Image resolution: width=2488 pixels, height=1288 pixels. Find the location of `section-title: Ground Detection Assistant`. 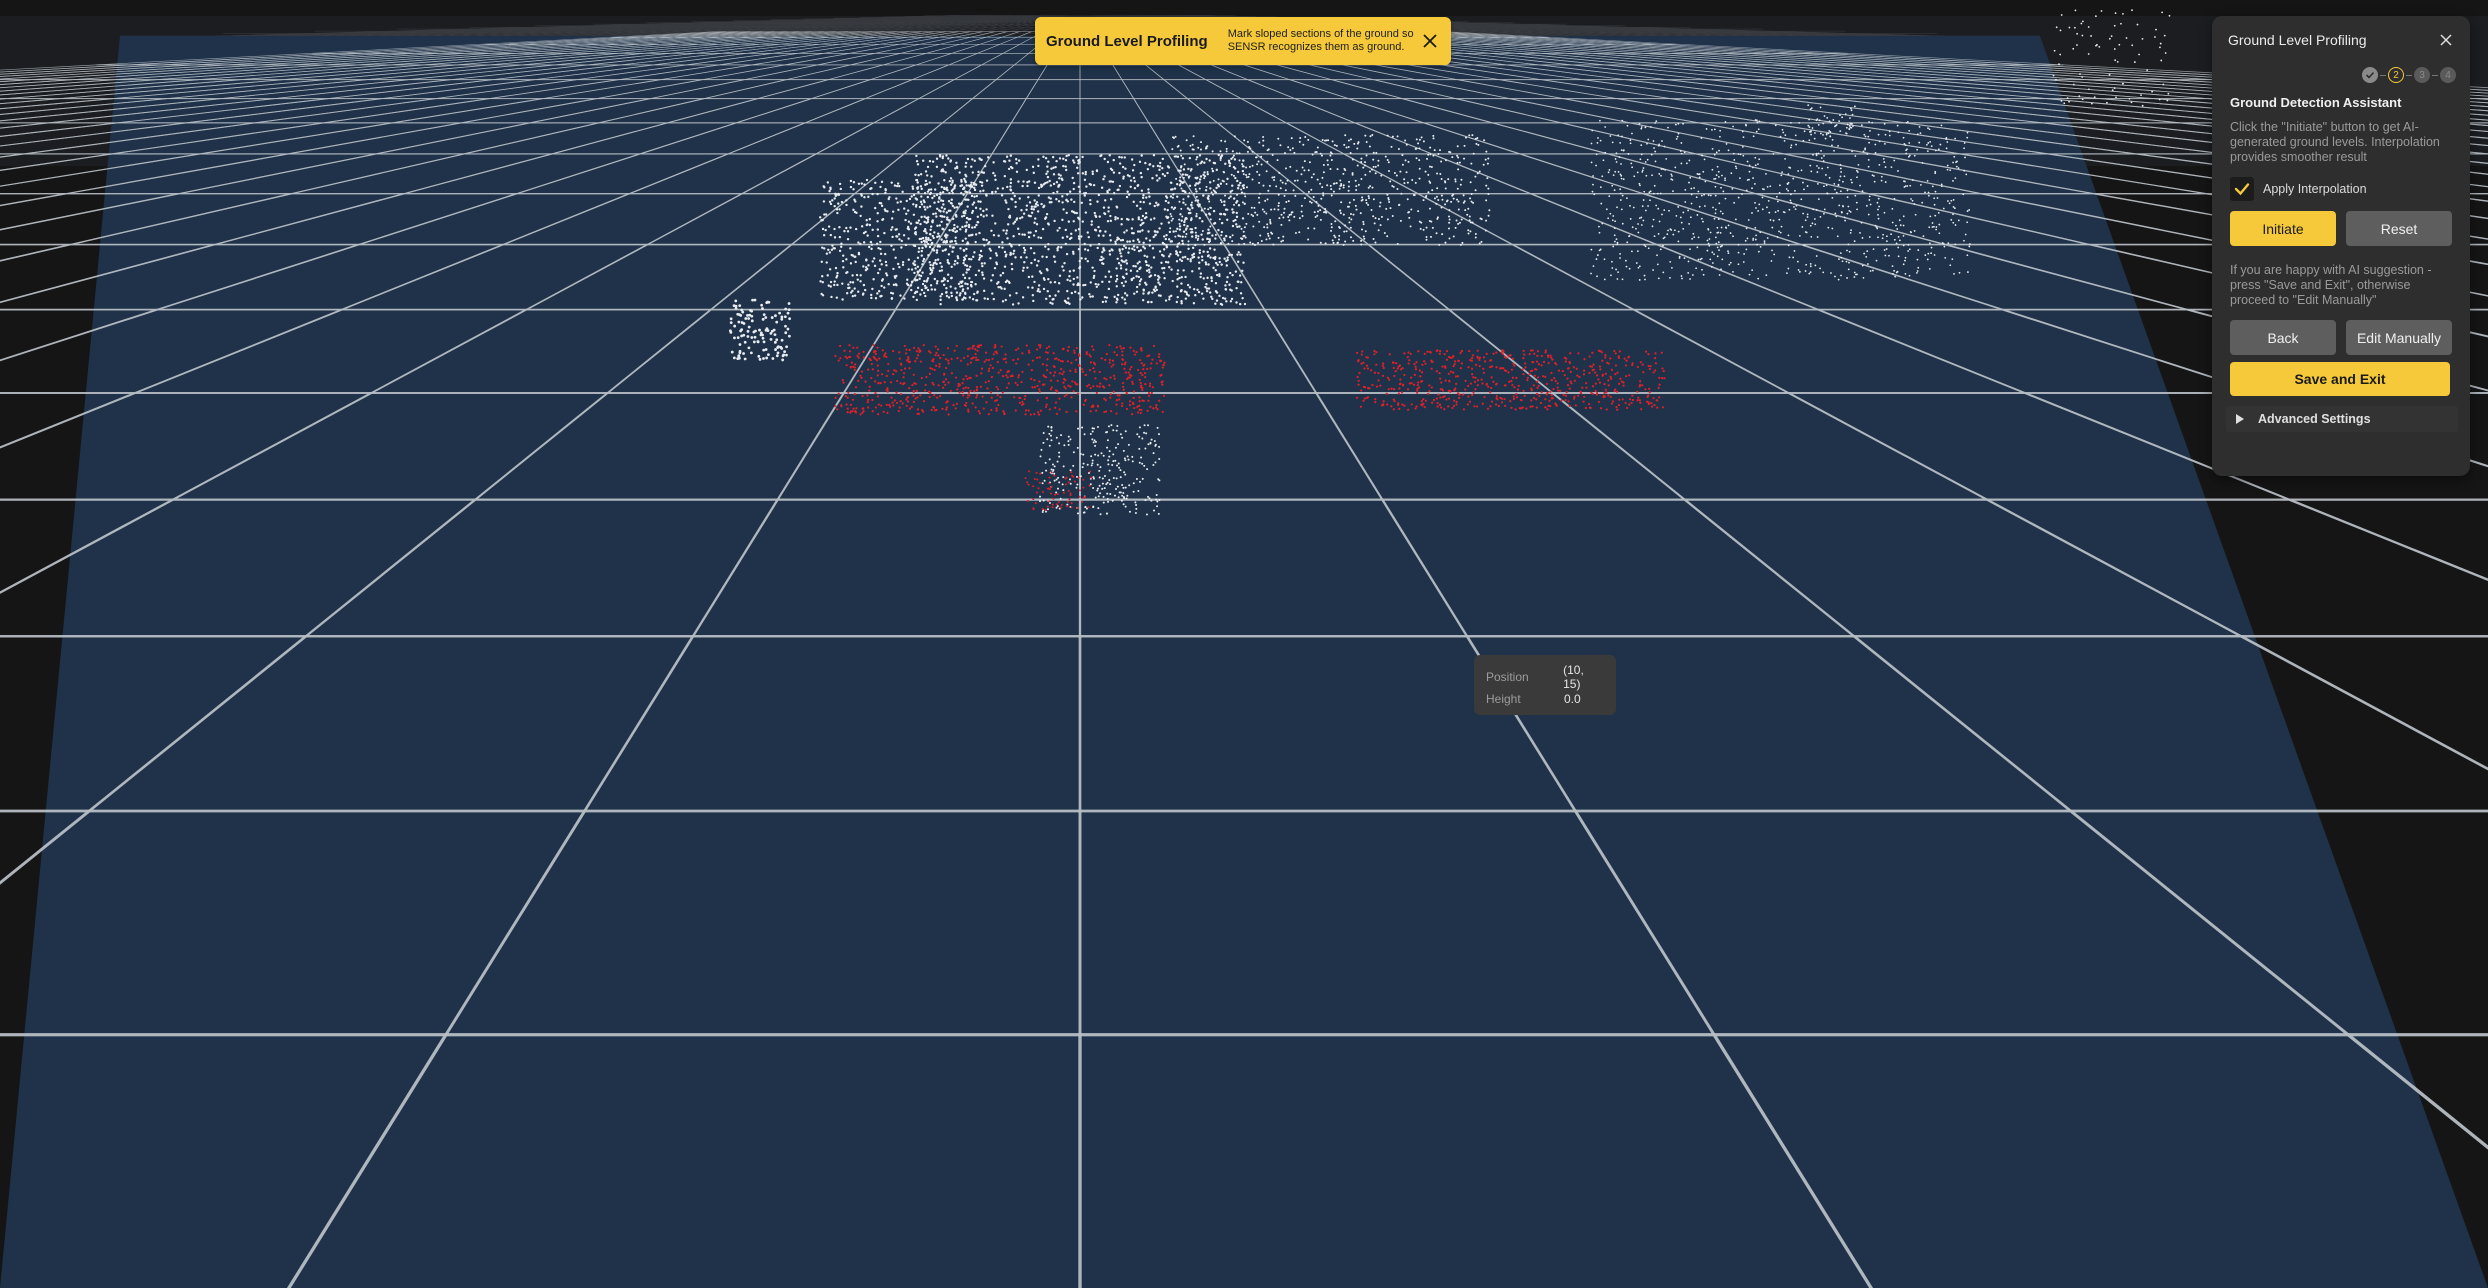

section-title: Ground Detection Assistant is located at coordinates (2316, 102).